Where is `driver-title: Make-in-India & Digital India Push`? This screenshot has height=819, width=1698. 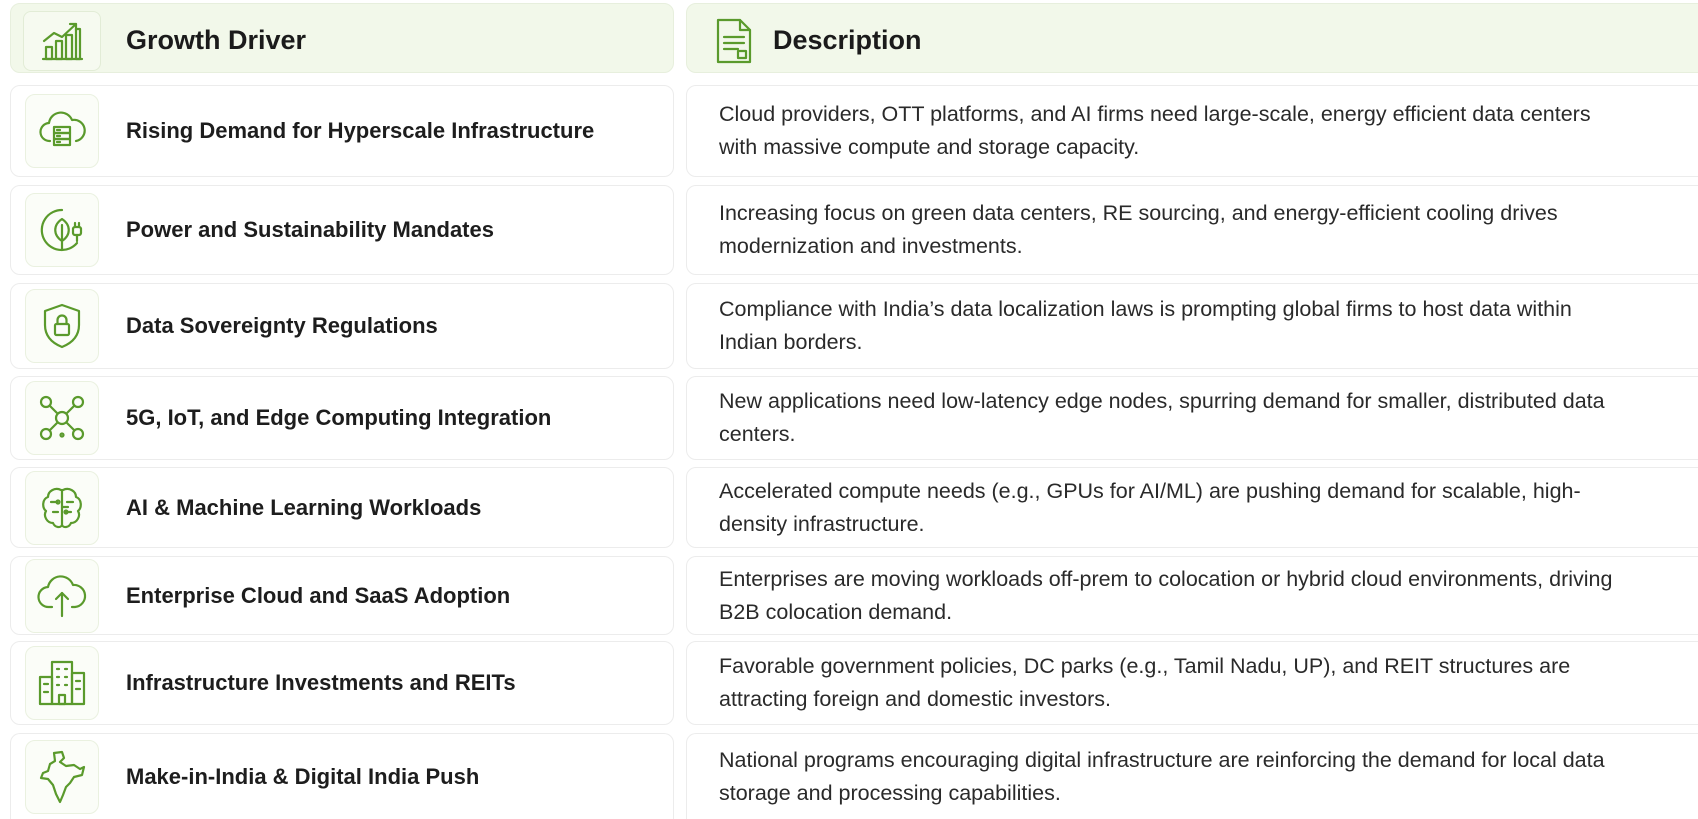 driver-title: Make-in-India & Digital India Push is located at coordinates (303, 776).